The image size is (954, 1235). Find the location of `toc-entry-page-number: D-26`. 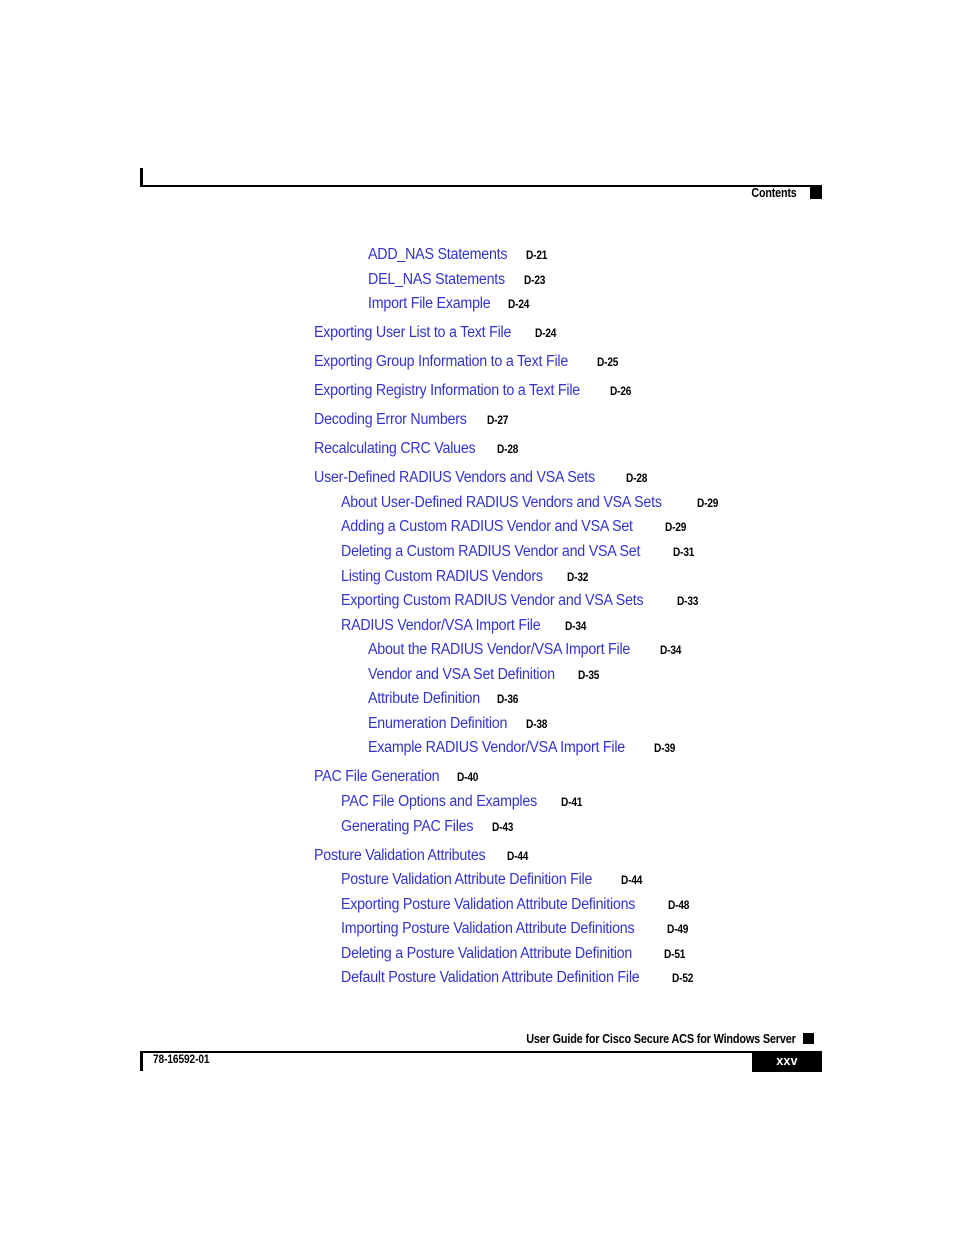

toc-entry-page-number: D-26 is located at coordinates (621, 392).